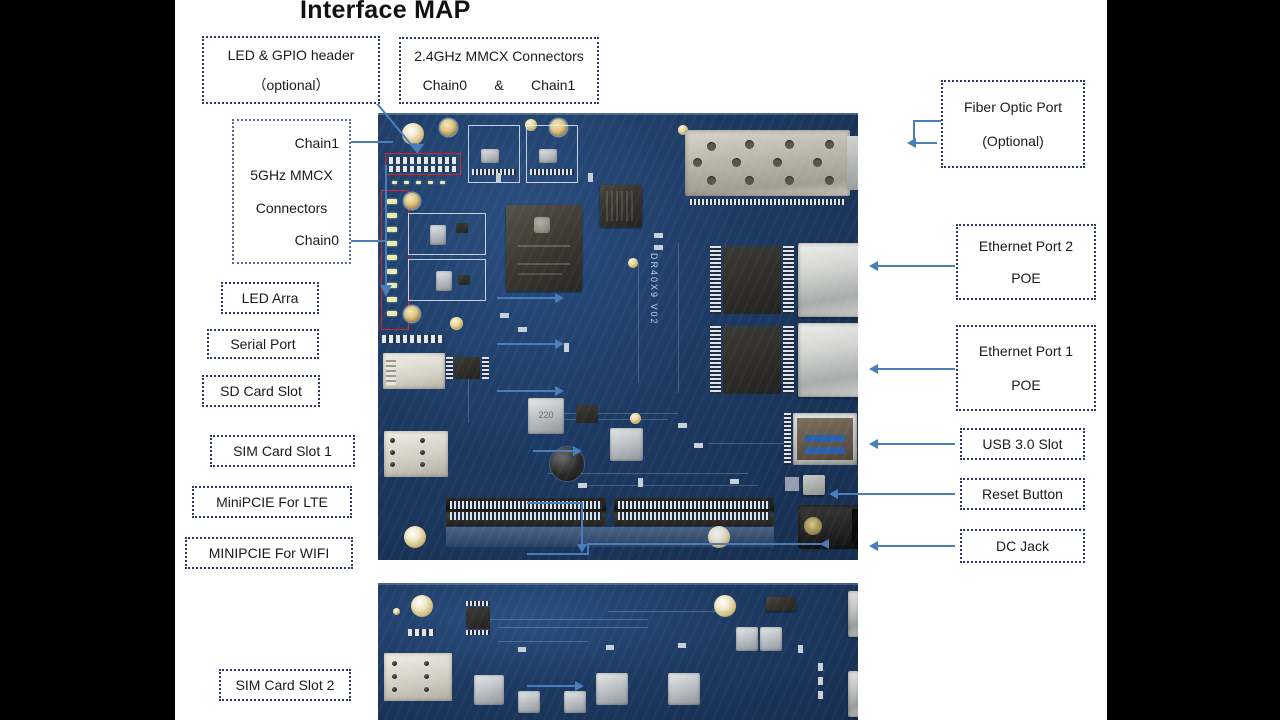 This screenshot has width=1280, height=720. I want to click on arrowhead-serial-port, so click(559, 344).